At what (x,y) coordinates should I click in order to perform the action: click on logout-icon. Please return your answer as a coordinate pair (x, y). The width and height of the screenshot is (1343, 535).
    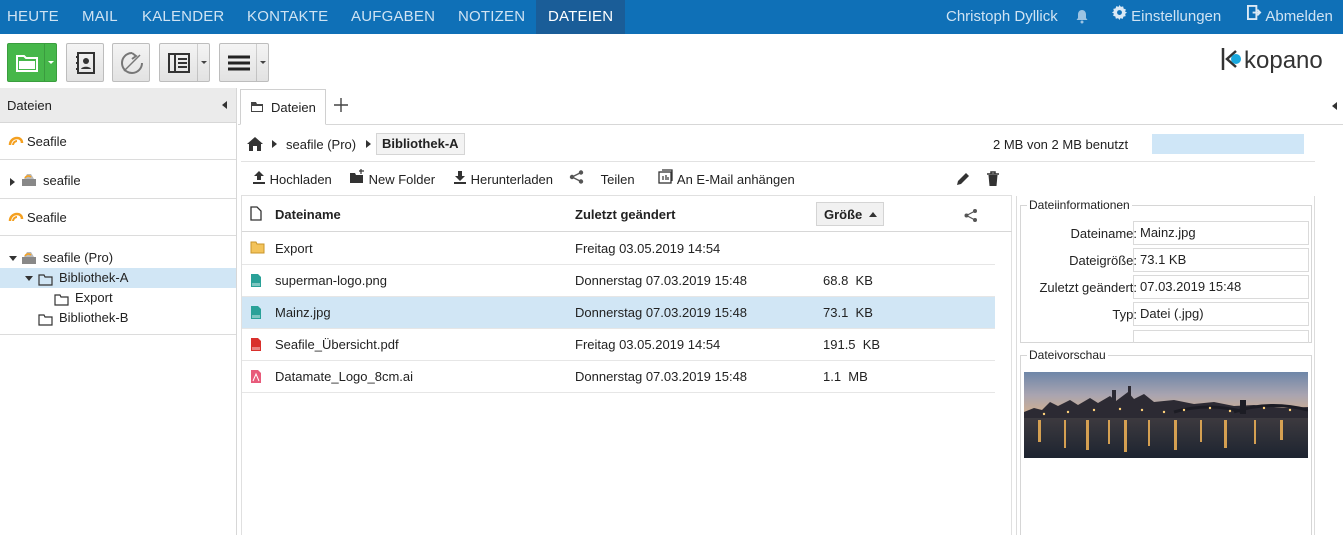
    Looking at the image, I should click on (1254, 16).